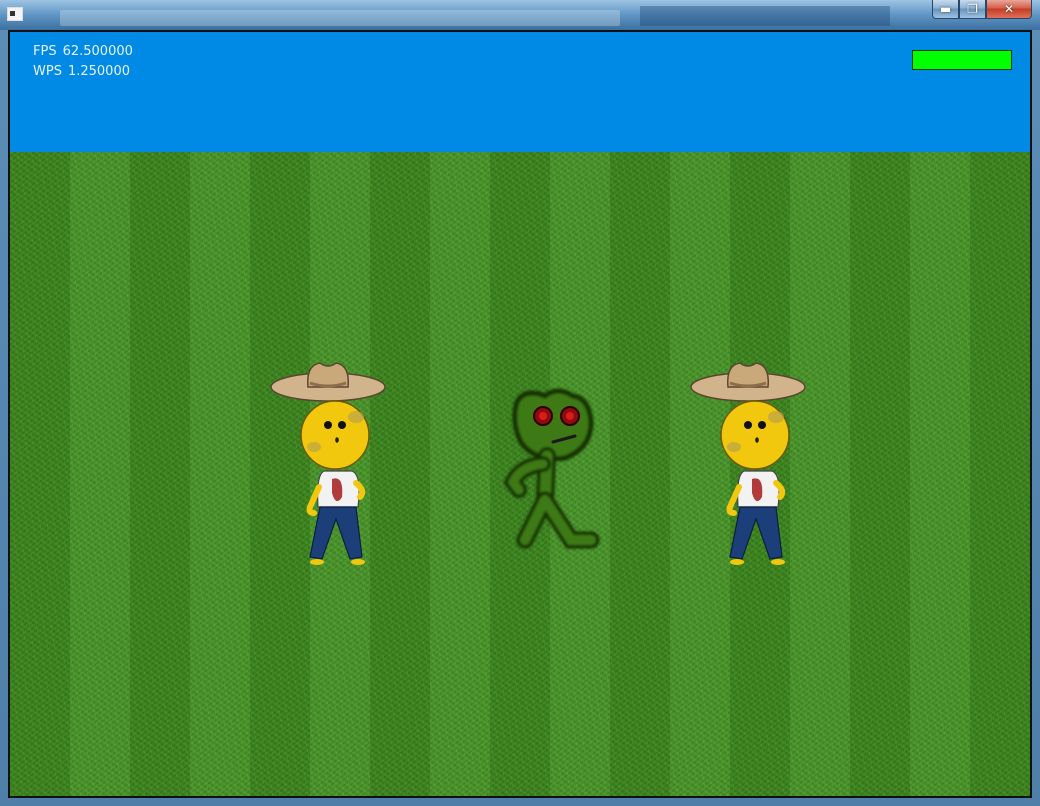 Image resolution: width=1040 pixels, height=806 pixels. What do you see at coordinates (550, 472) in the screenshot?
I see `zombie-center` at bounding box center [550, 472].